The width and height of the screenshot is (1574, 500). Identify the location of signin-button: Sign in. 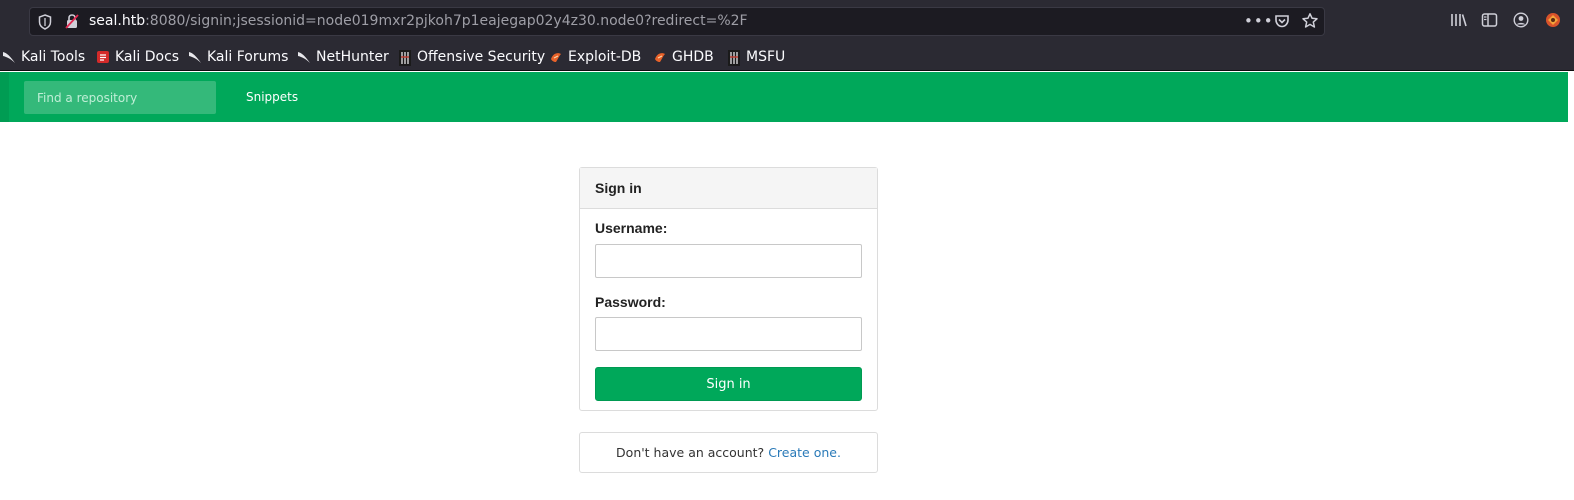
(728, 384).